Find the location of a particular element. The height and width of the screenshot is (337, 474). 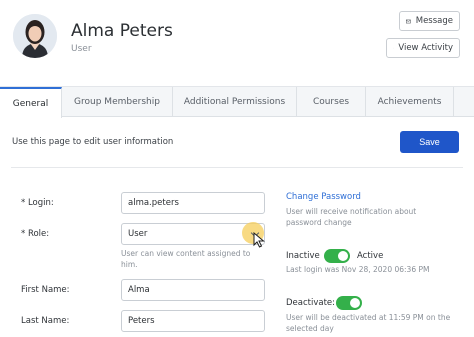

page-intro: Use this page to edit user information is located at coordinates (93, 142).